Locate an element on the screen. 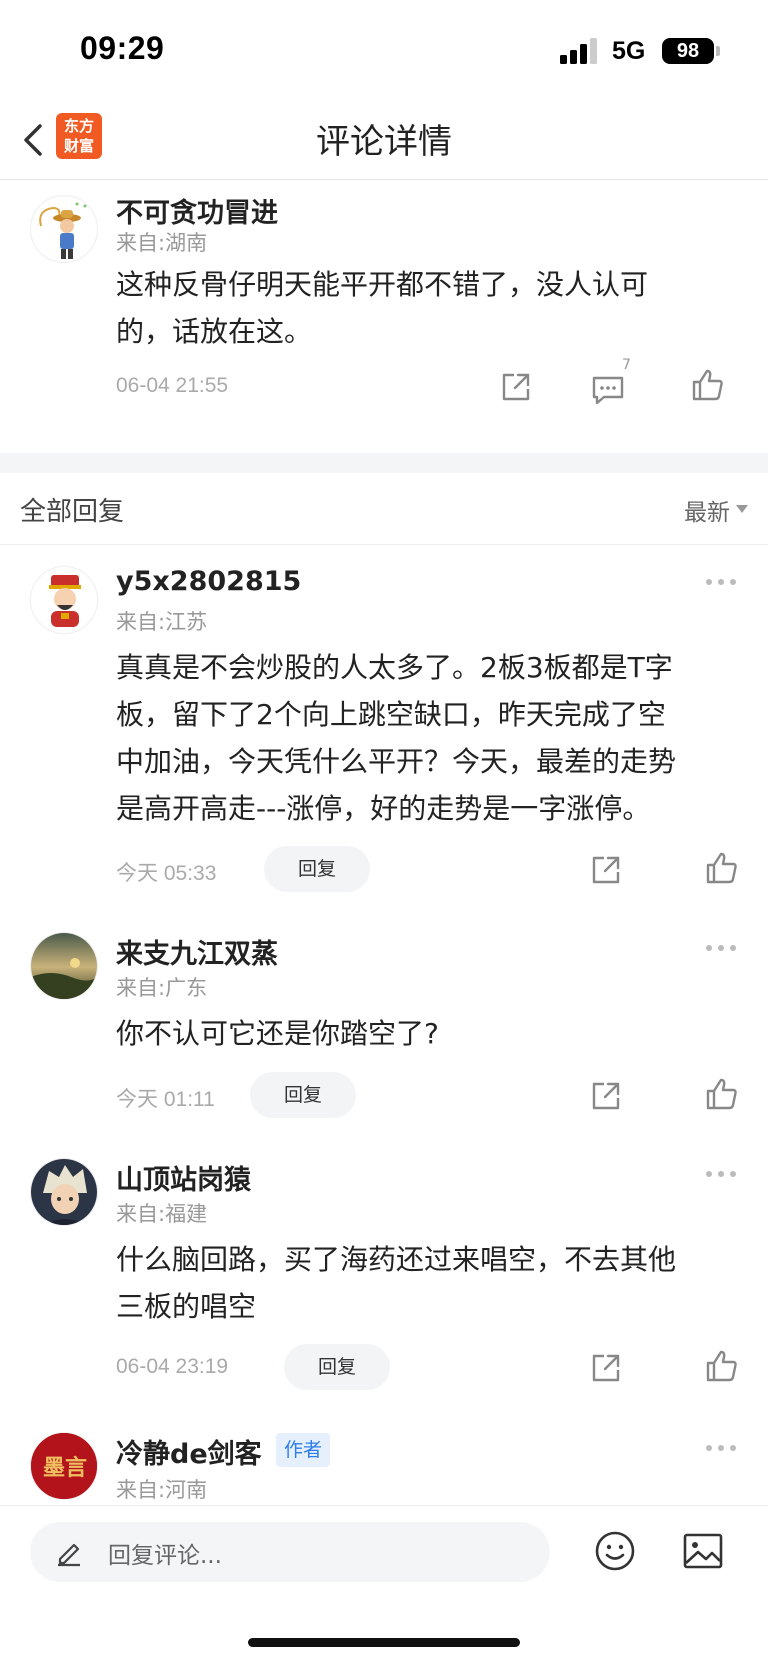  nav-header: 评论详情 东方 财富 is located at coordinates (384, 140).